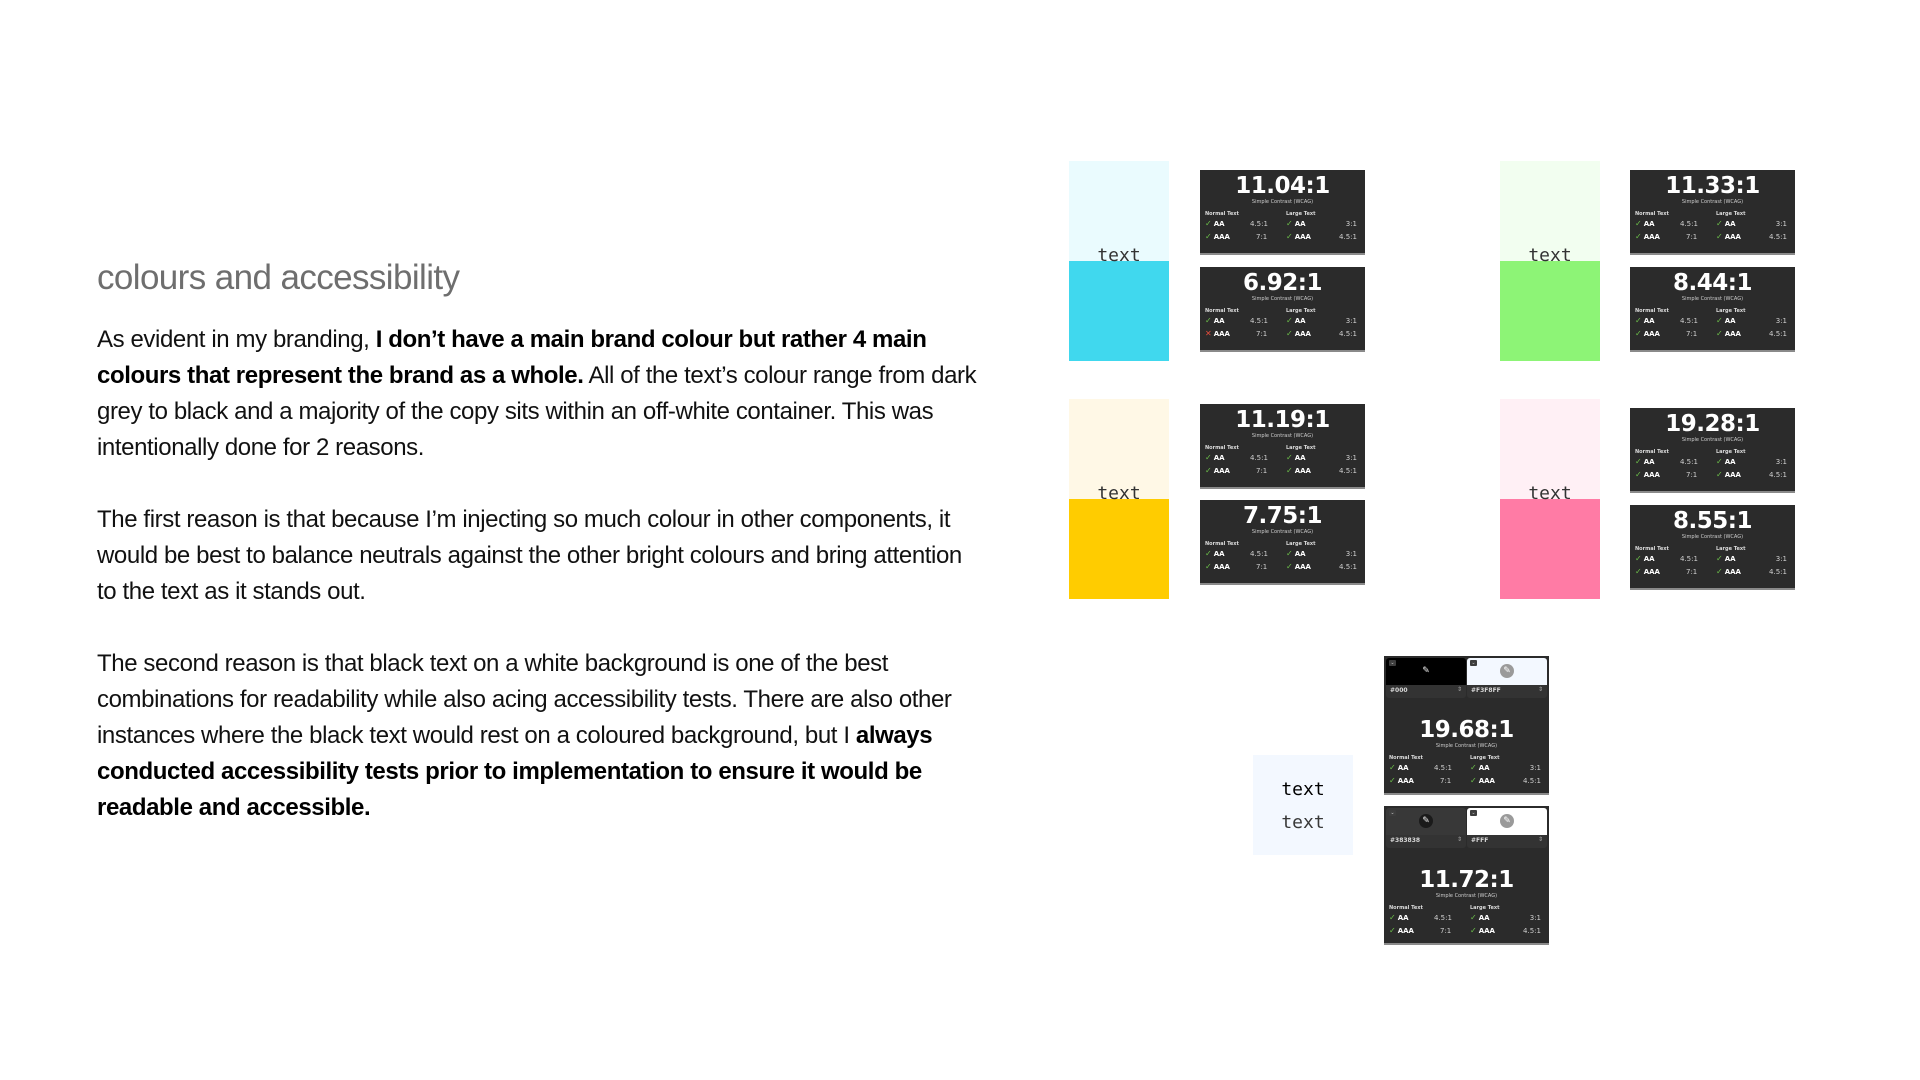 The width and height of the screenshot is (1920, 1080). What do you see at coordinates (1282, 186) in the screenshot?
I see `contrast-ratio: 11.04:1` at bounding box center [1282, 186].